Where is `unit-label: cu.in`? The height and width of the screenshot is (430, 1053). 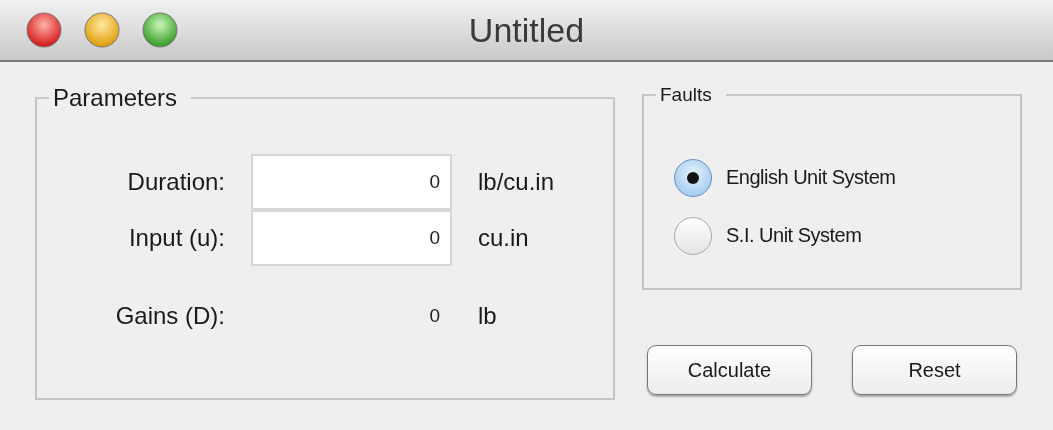 unit-label: cu.in is located at coordinates (504, 238).